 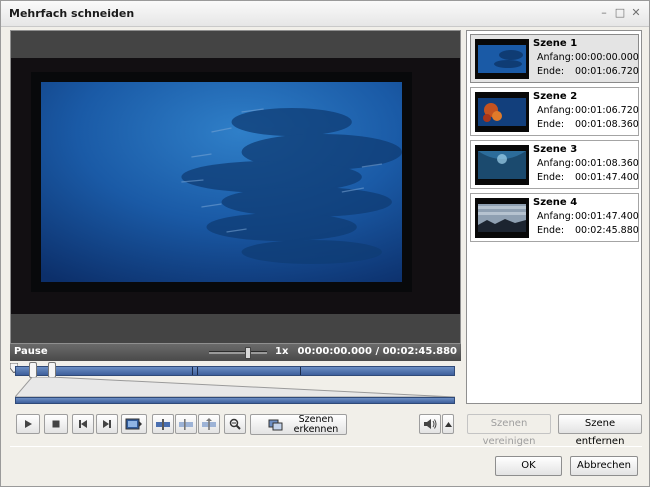 I want to click on set-scene-start-button, so click(x=186, y=424).